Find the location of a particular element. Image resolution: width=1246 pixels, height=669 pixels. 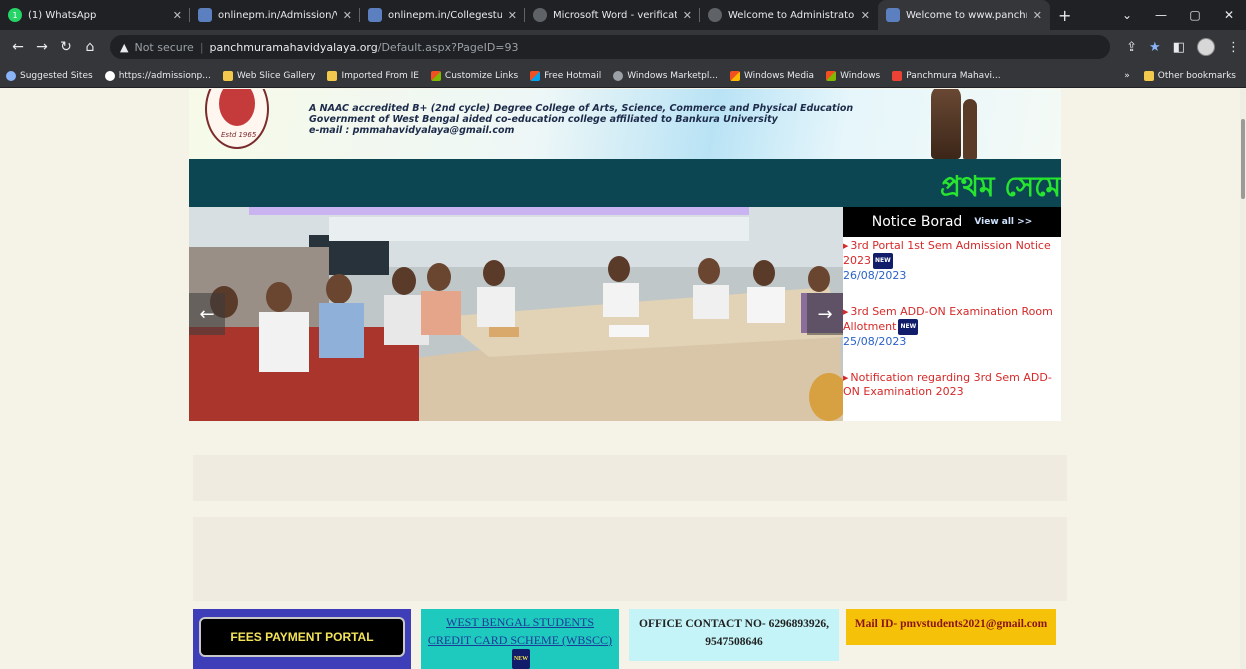

share-icon: ⇪ is located at coordinates (1131, 47).